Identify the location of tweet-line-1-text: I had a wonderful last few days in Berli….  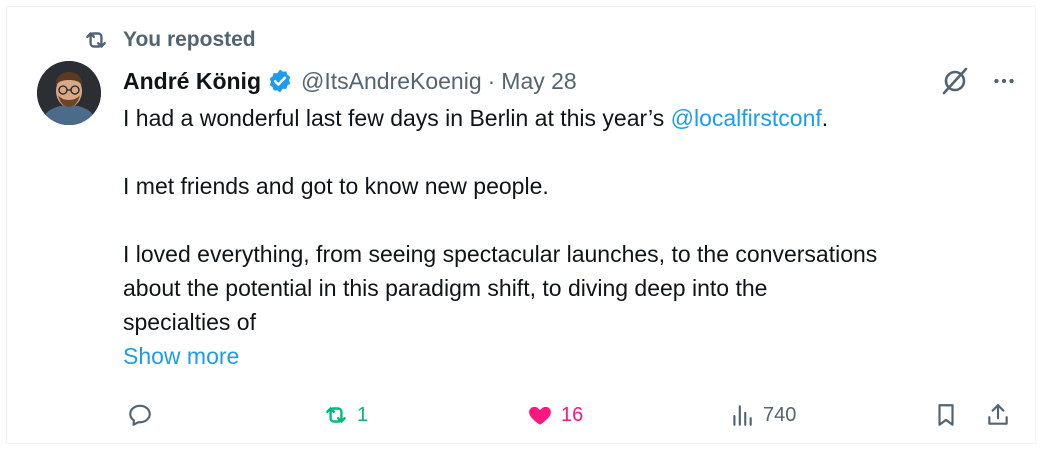
(397, 118).